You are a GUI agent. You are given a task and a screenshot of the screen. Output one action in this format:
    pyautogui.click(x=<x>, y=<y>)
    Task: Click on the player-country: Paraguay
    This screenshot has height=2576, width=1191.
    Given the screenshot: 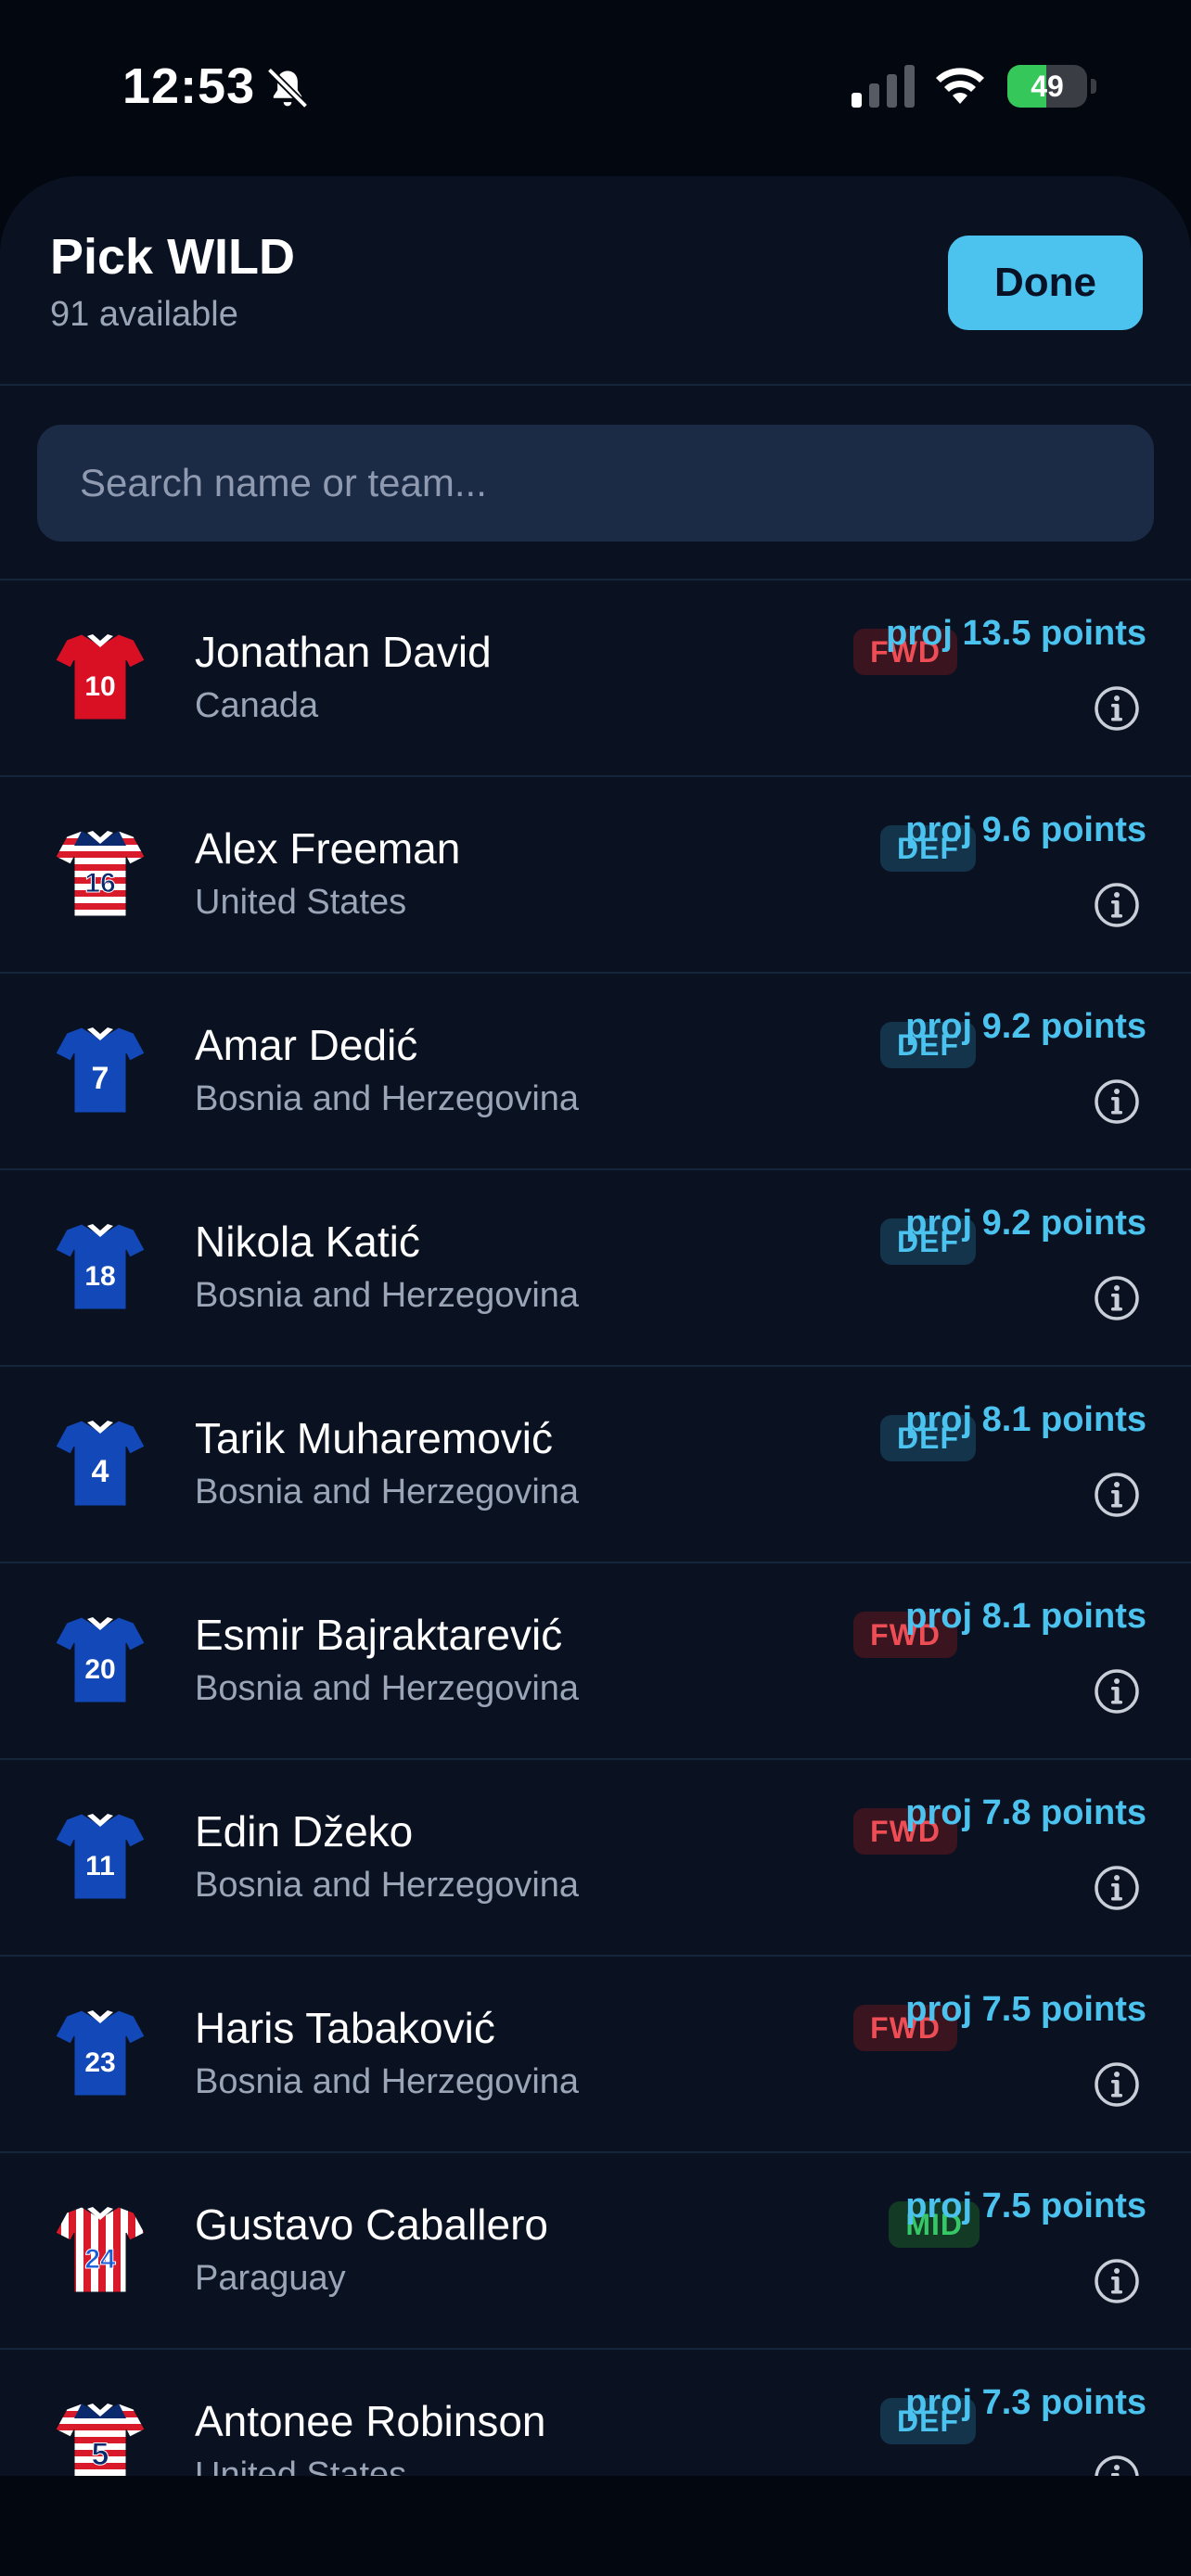 What is the action you would take?
    pyautogui.click(x=270, y=2278)
    